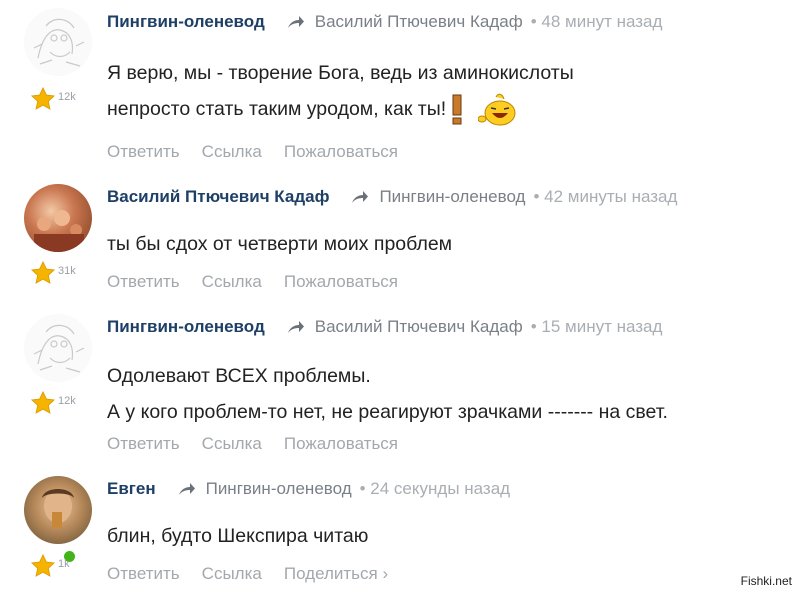 Image resolution: width=800 pixels, height=592 pixels. Describe the element at coordinates (457, 109) in the screenshot. I see `exclamation-icon` at that location.